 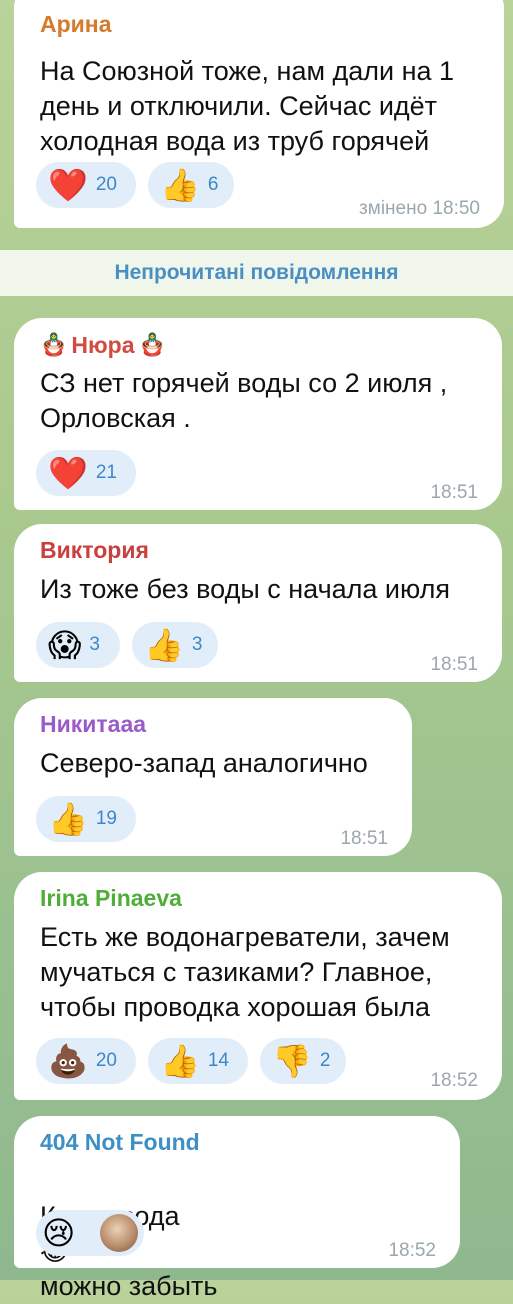 I want to click on reactions-row: 😢, so click(x=90, y=1233).